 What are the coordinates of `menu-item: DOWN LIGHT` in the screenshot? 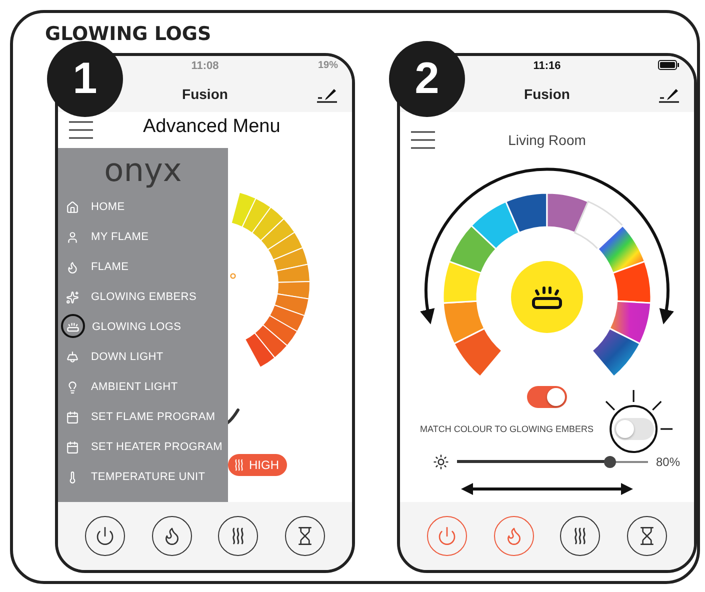 It's located at (143, 357).